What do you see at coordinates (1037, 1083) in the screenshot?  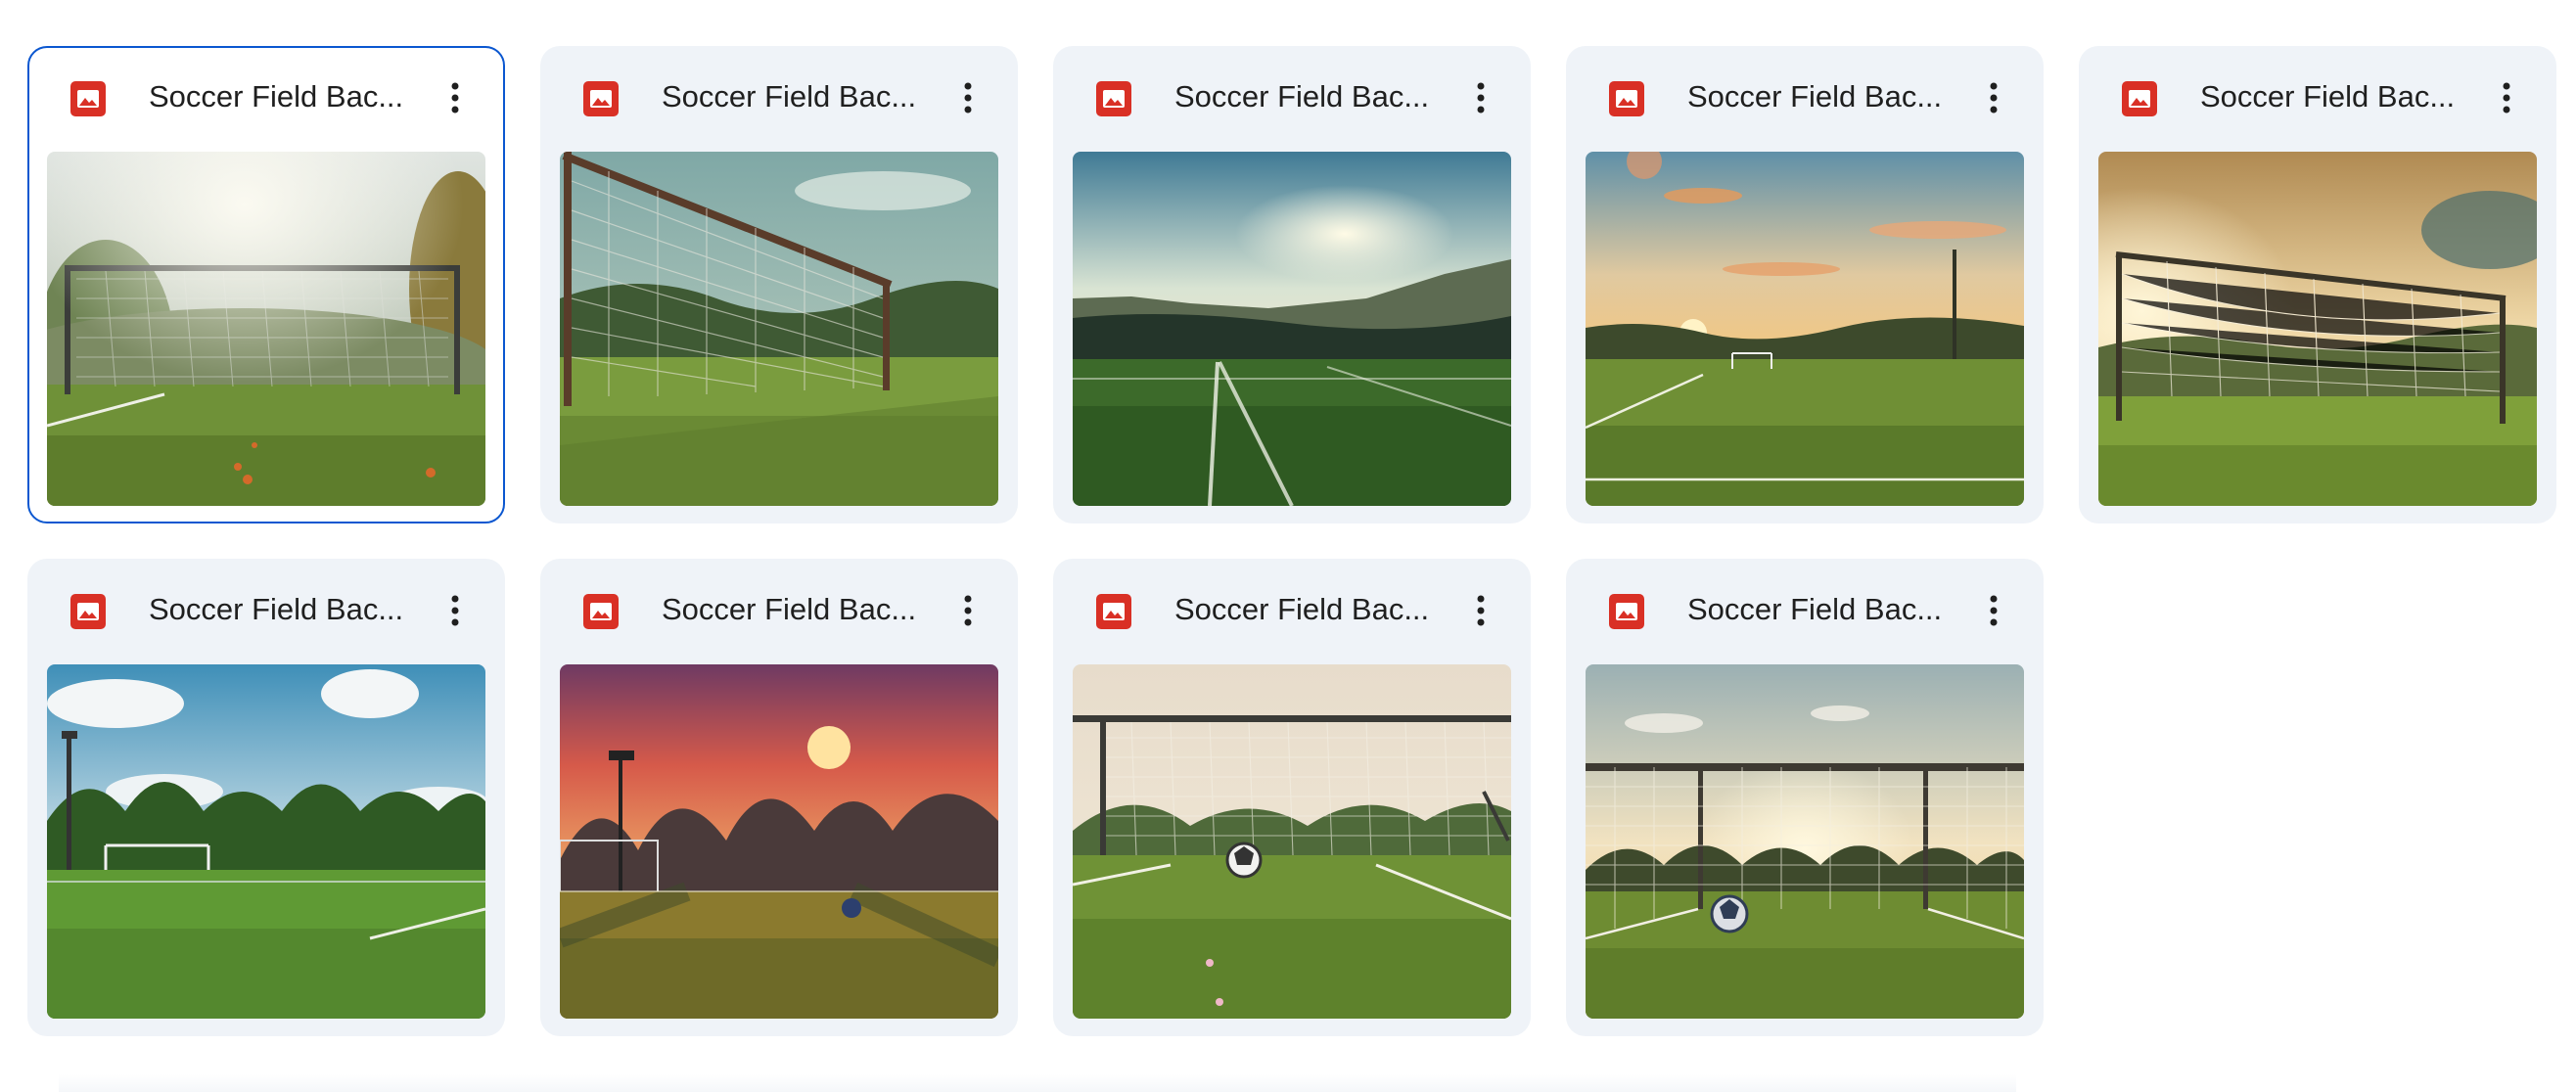 I see `bottom-scroll-shadow` at bounding box center [1037, 1083].